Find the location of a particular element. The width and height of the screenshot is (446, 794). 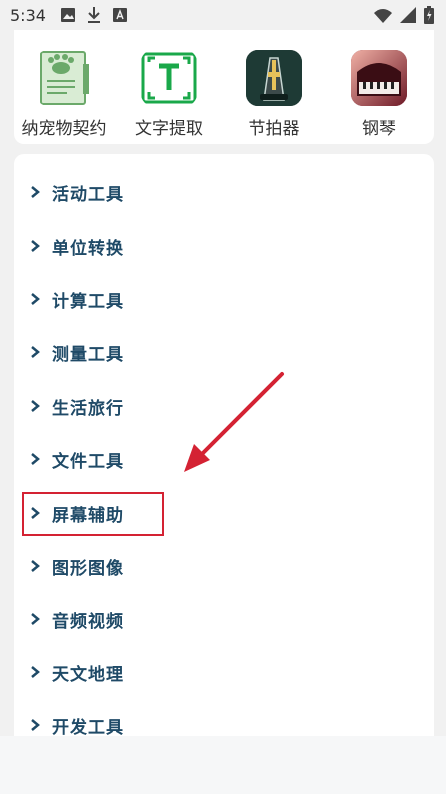

category-label: 图形图像 is located at coordinates (88, 568).